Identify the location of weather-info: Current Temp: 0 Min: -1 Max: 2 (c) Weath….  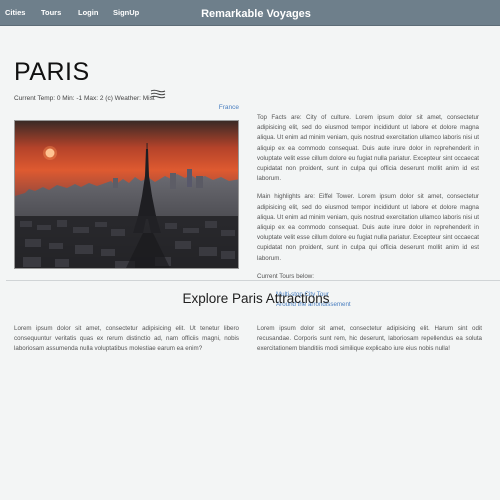
(84, 98).